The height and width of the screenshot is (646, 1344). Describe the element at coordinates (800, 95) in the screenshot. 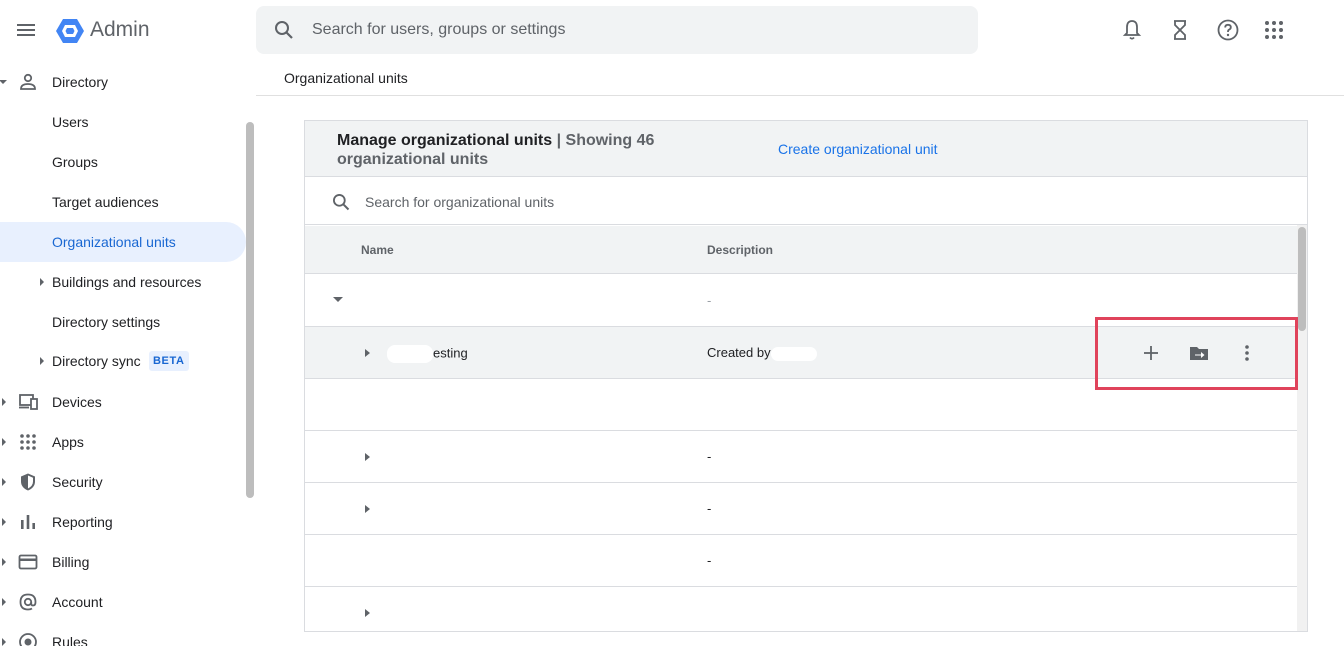

I see `divider` at that location.